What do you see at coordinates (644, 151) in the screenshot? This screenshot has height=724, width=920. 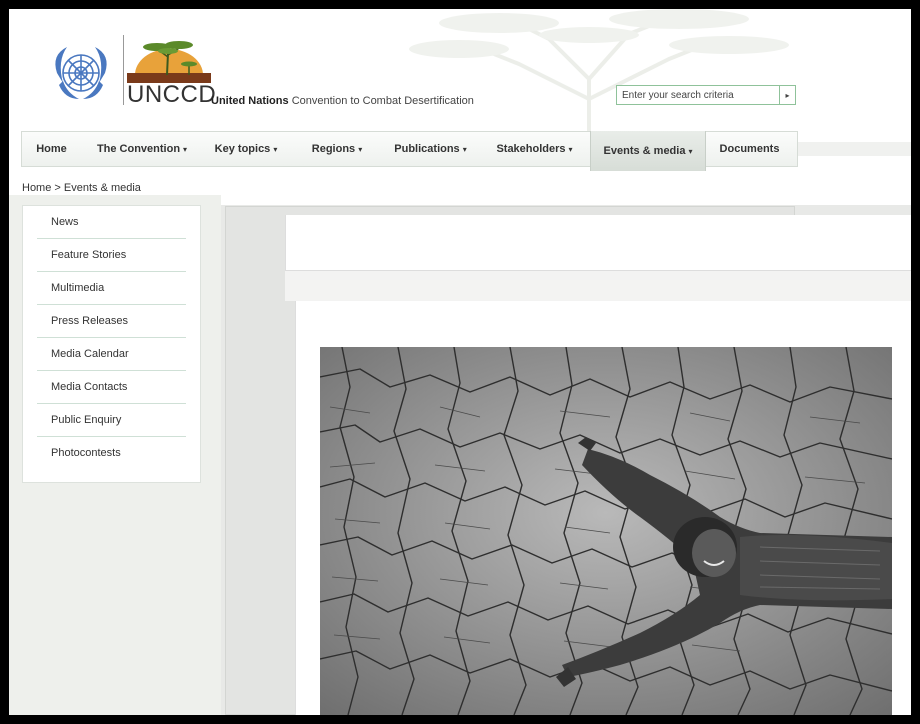 I see `nav-label: Events & media` at bounding box center [644, 151].